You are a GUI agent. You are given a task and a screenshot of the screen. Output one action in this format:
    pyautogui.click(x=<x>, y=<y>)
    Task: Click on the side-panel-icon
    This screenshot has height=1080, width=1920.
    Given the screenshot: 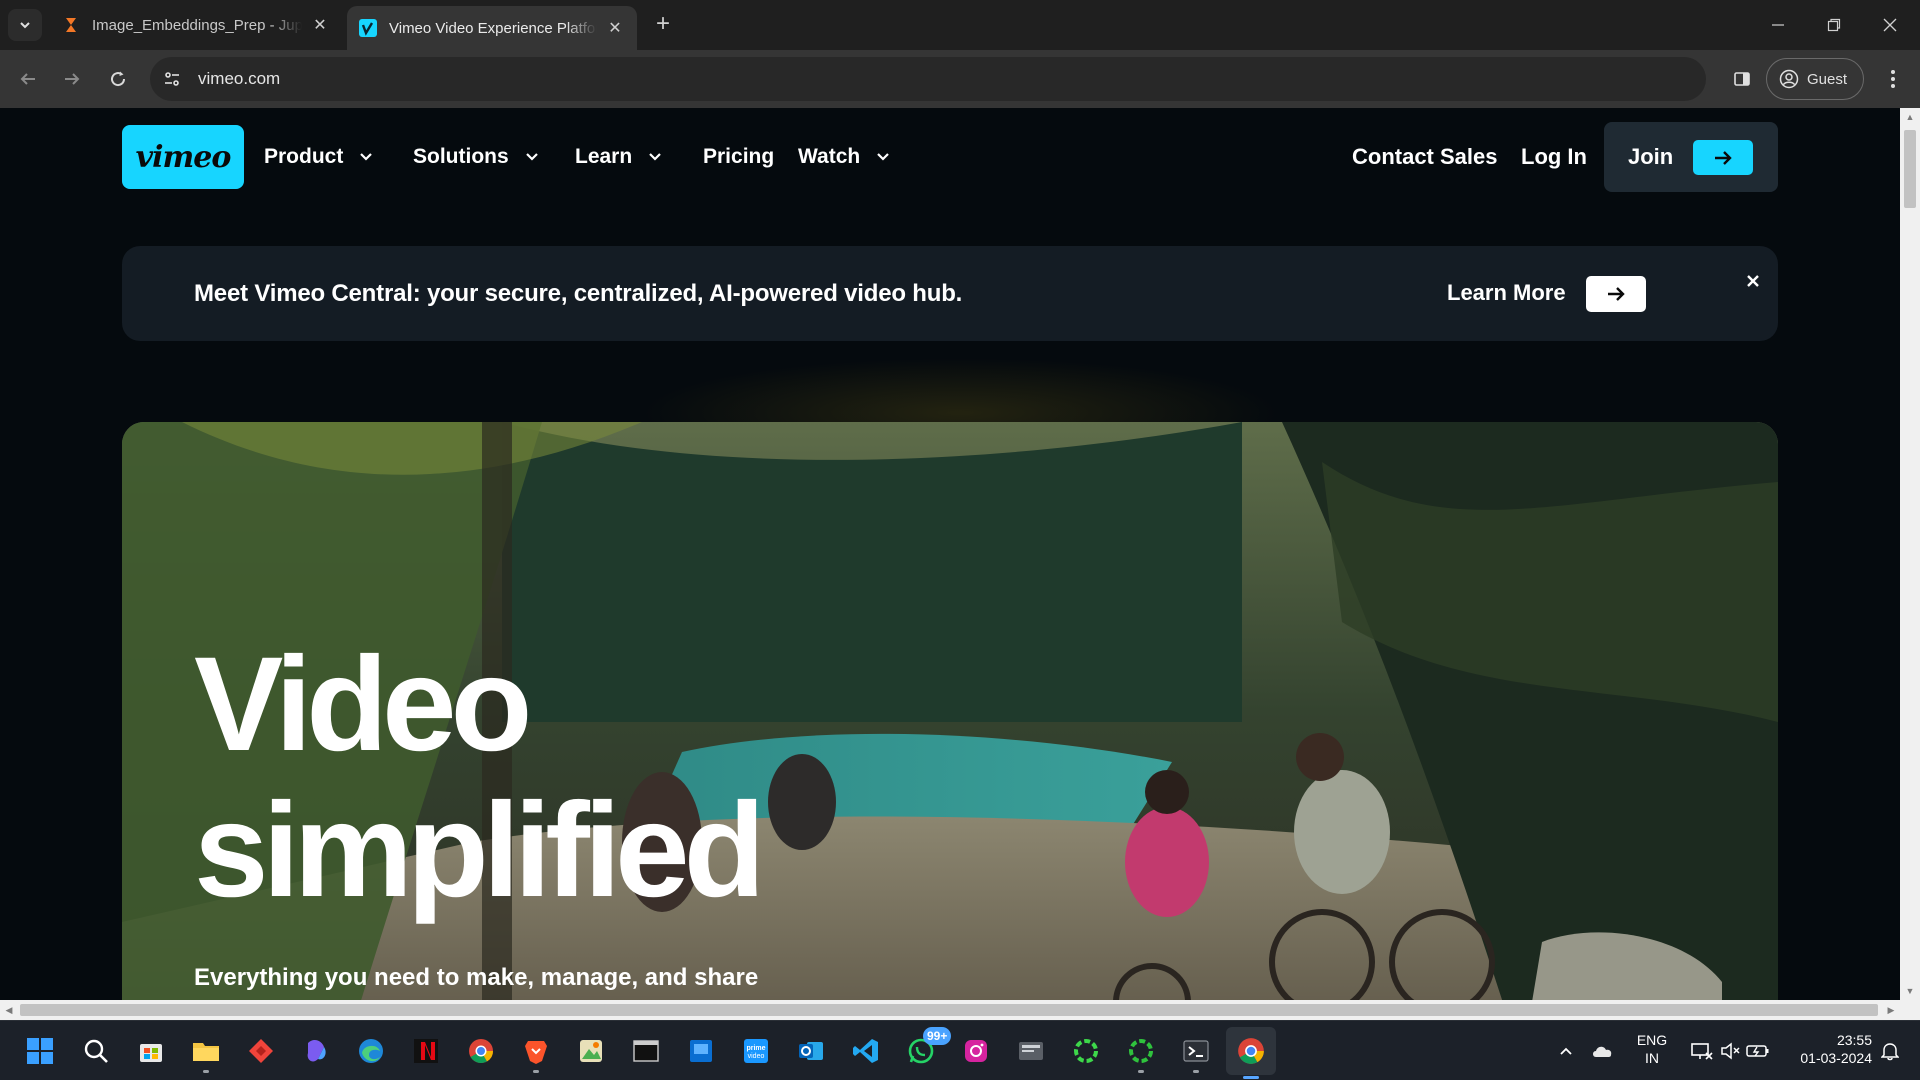 What is the action you would take?
    pyautogui.click(x=1742, y=79)
    